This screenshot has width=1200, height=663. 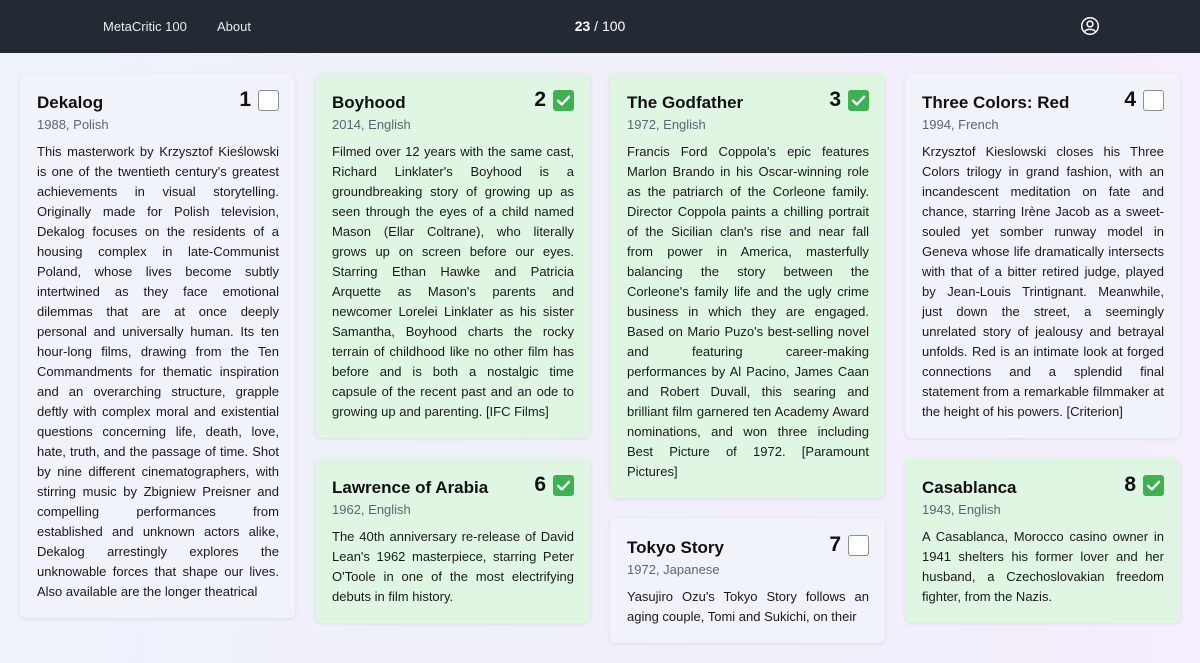 I want to click on progress-counter: 23 / 100, so click(x=600, y=26).